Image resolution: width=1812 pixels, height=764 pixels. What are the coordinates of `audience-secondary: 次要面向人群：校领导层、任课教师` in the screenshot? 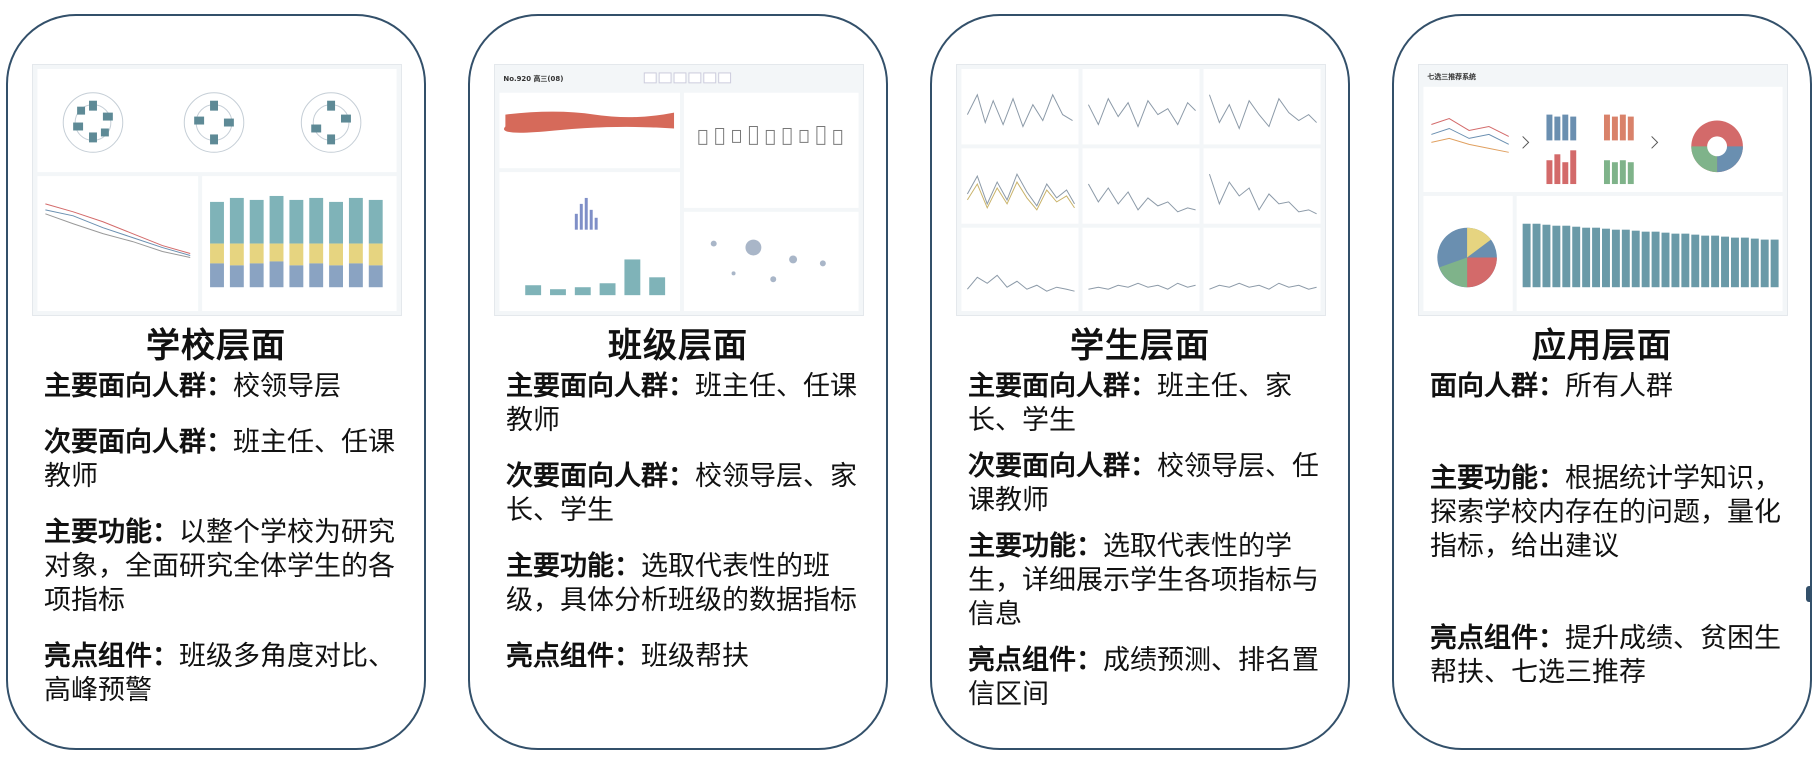 It's located at (1143, 483).